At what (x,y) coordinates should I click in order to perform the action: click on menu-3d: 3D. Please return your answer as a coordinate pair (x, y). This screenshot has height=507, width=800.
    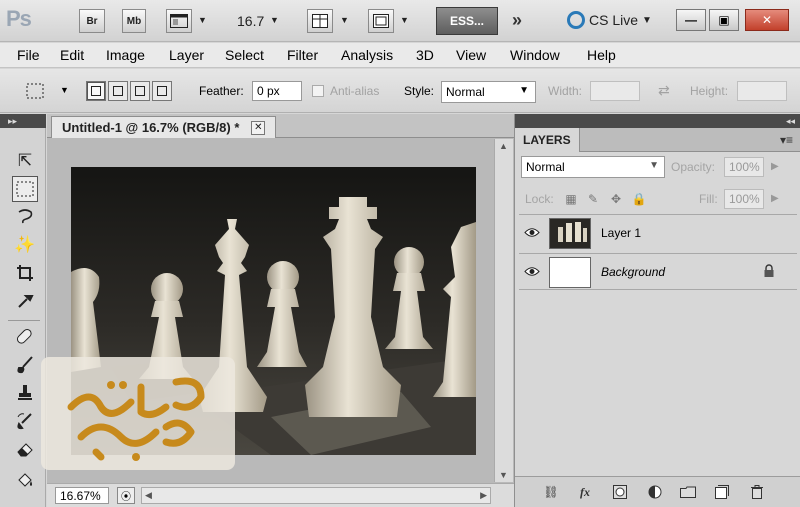
    Looking at the image, I should click on (425, 55).